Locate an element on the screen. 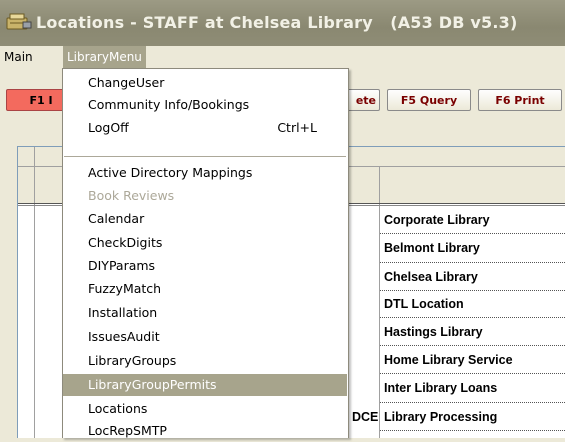  menu-item-label: LogOff is located at coordinates (108, 127).